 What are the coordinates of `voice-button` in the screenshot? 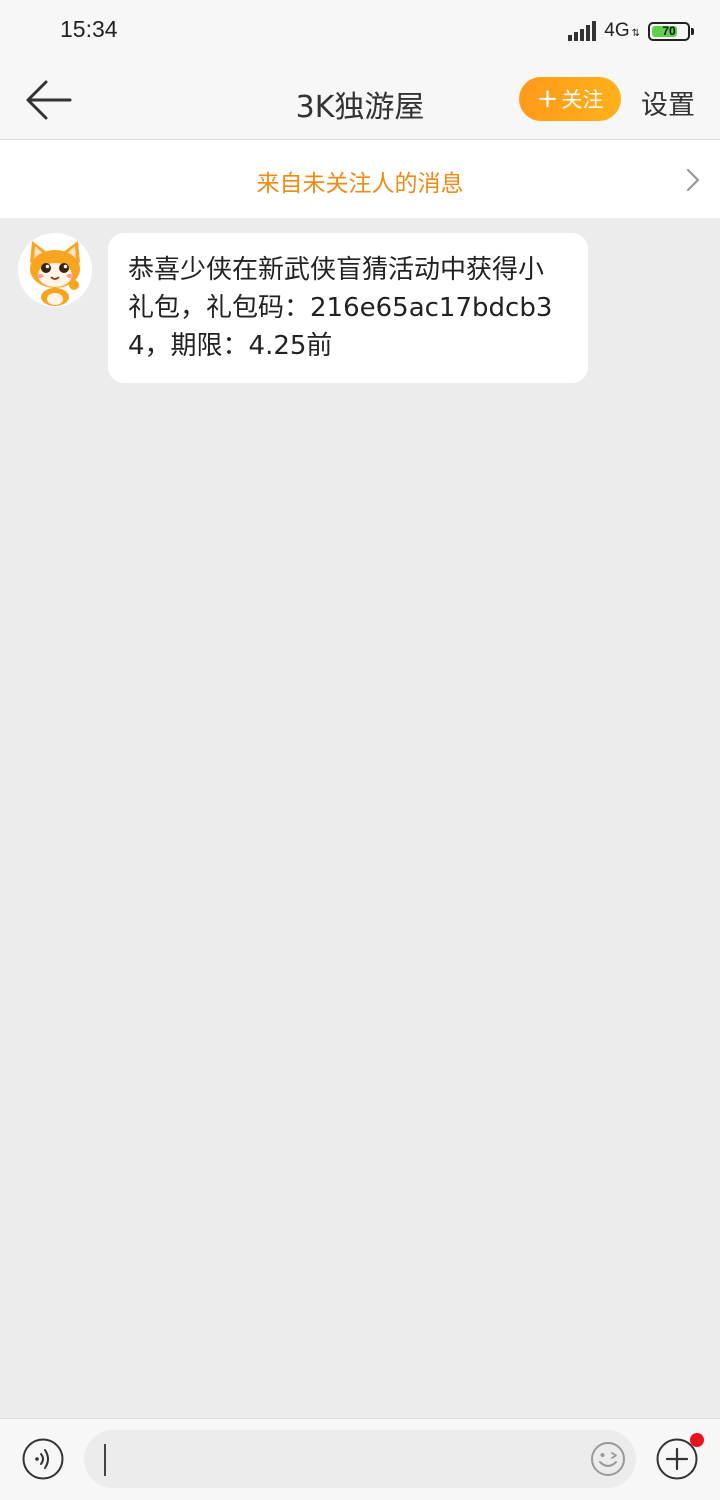 It's located at (43, 1459).